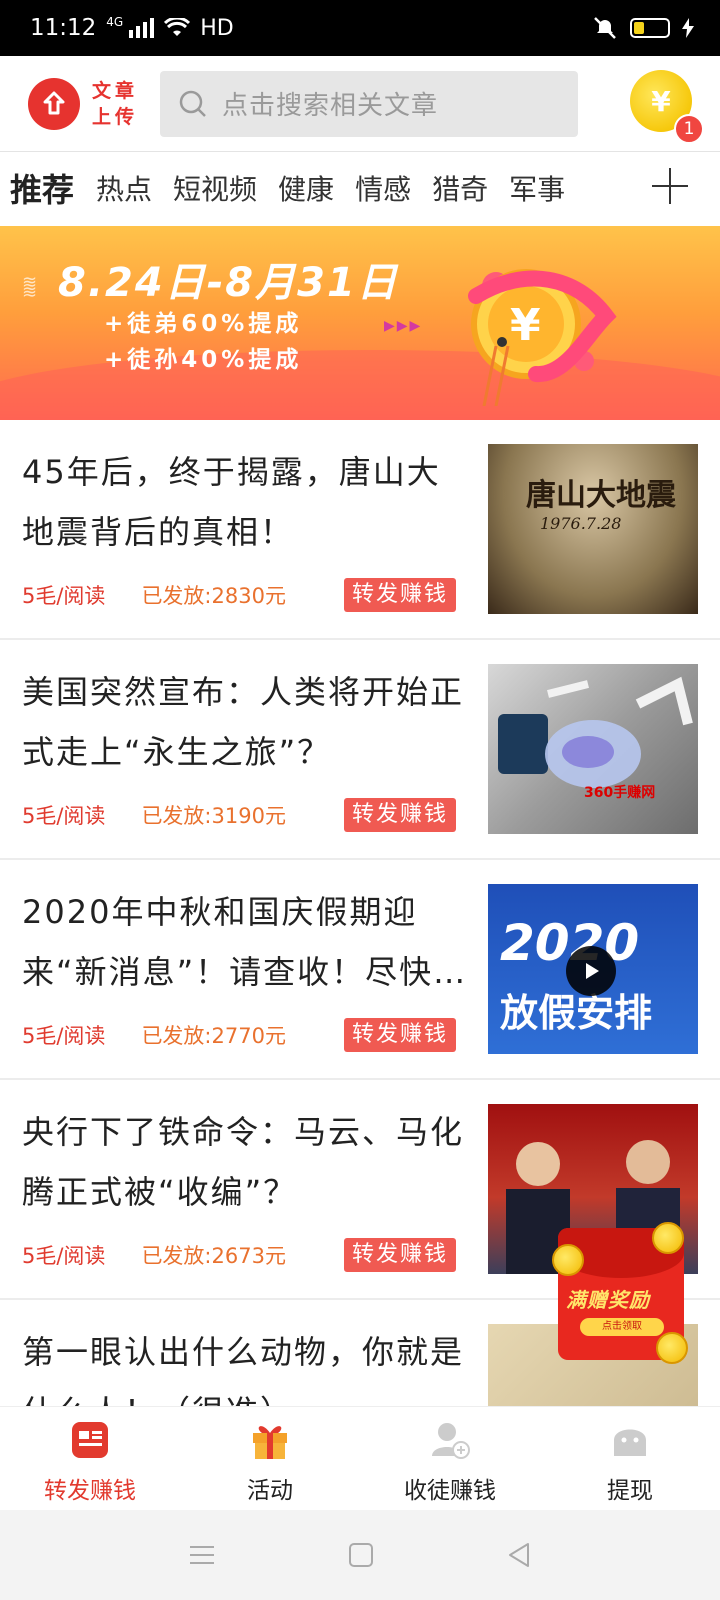 Image resolution: width=720 pixels, height=1600 pixels. What do you see at coordinates (244, 1162) in the screenshot?
I see `article-title: 央行下了铁命令：马云、马化腾正式被“收编”？` at bounding box center [244, 1162].